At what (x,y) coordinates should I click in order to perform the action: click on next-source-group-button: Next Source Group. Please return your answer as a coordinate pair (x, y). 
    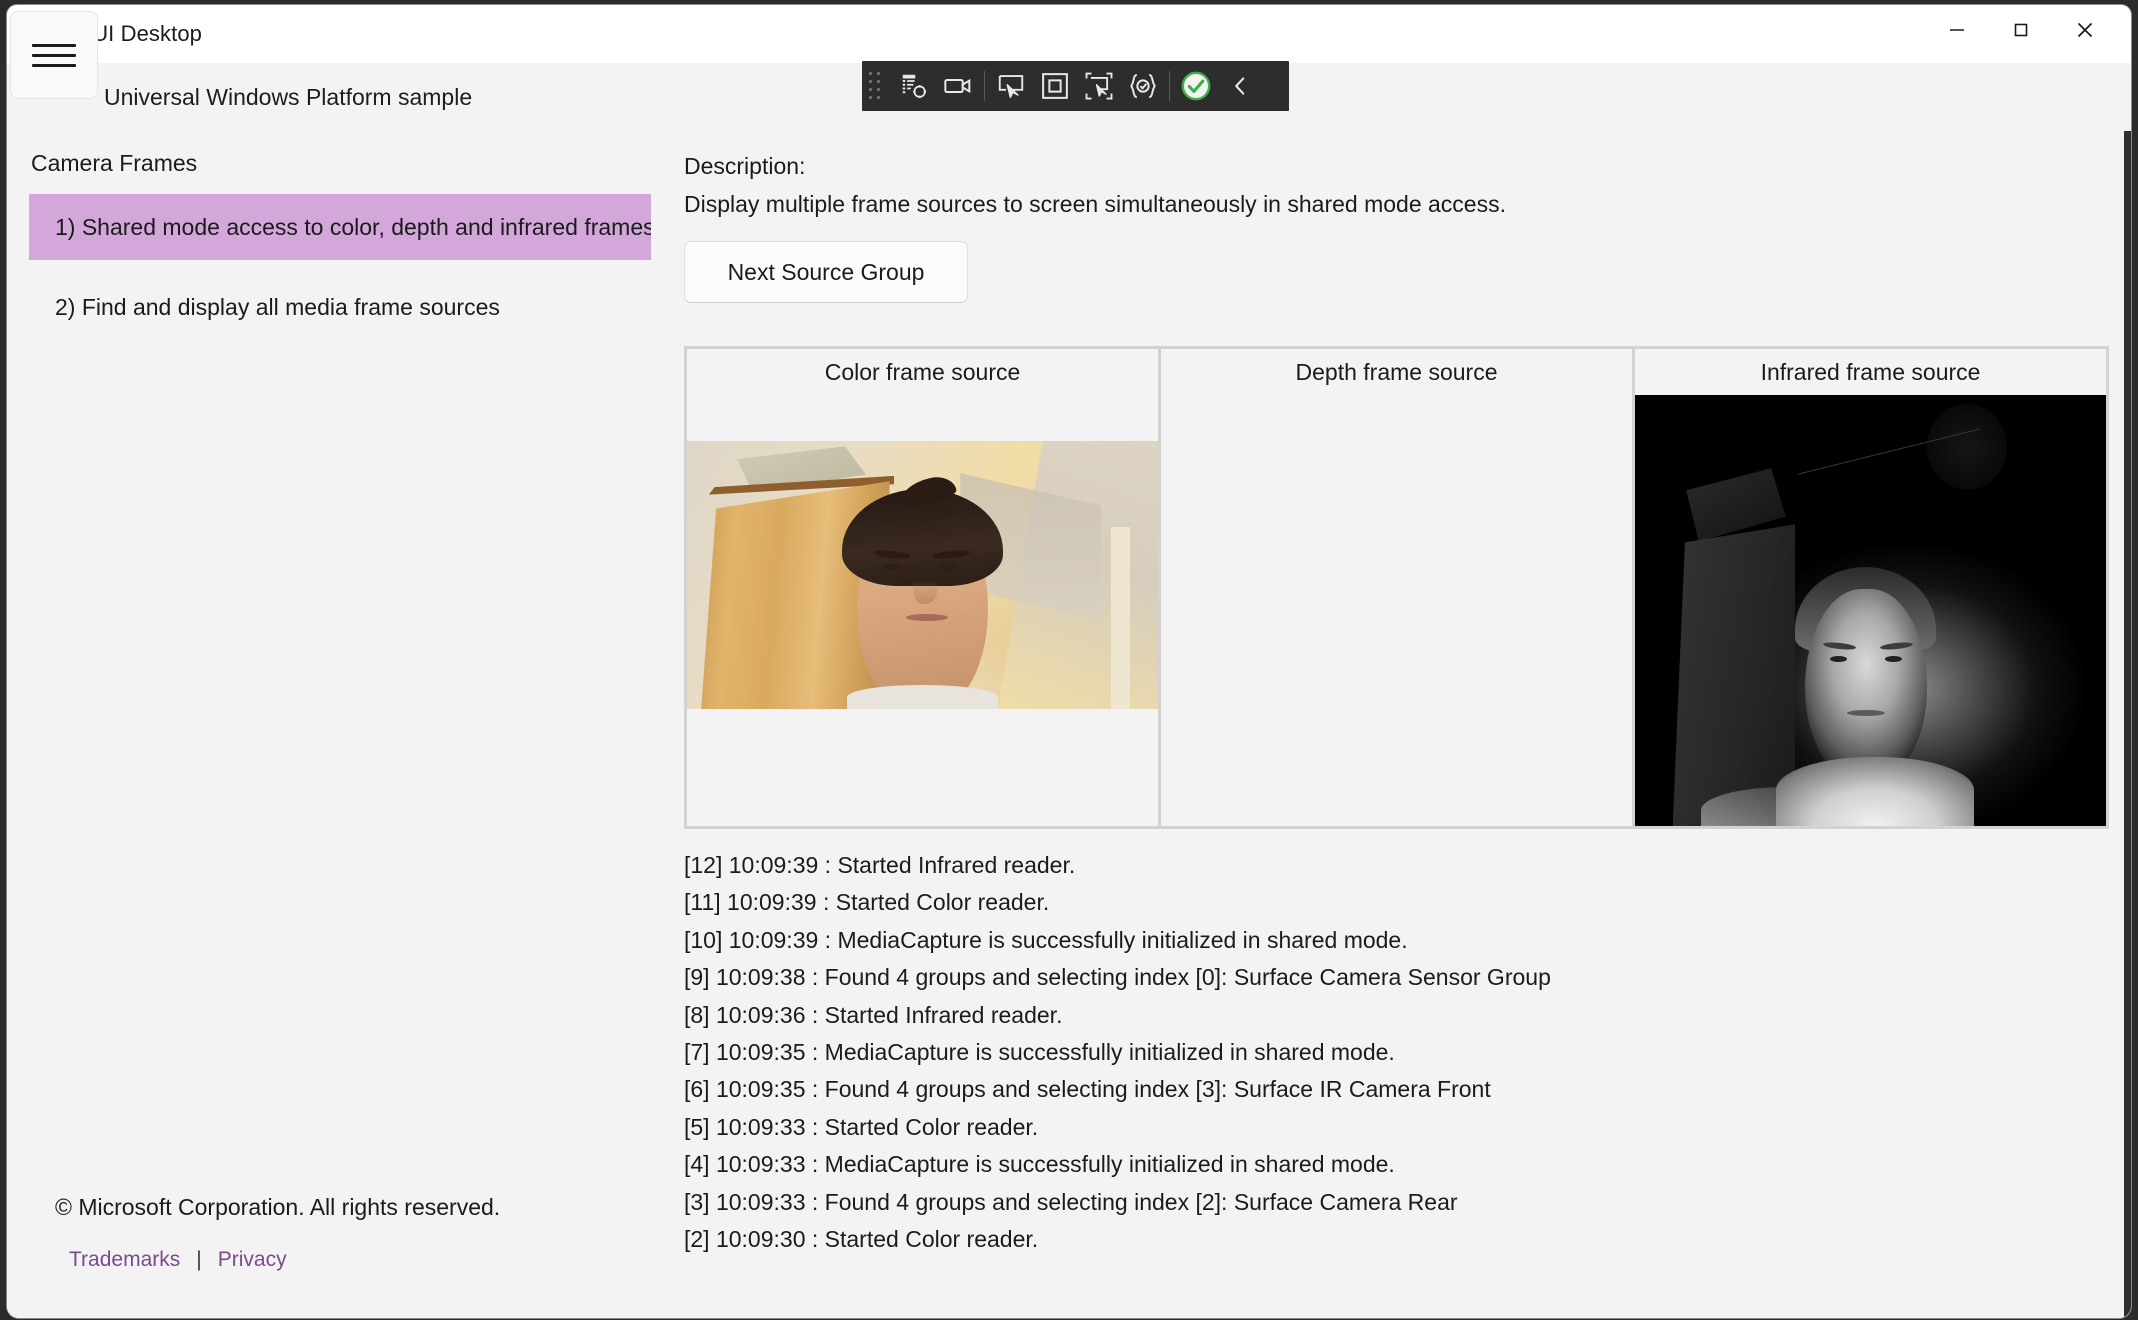
    Looking at the image, I should click on (826, 272).